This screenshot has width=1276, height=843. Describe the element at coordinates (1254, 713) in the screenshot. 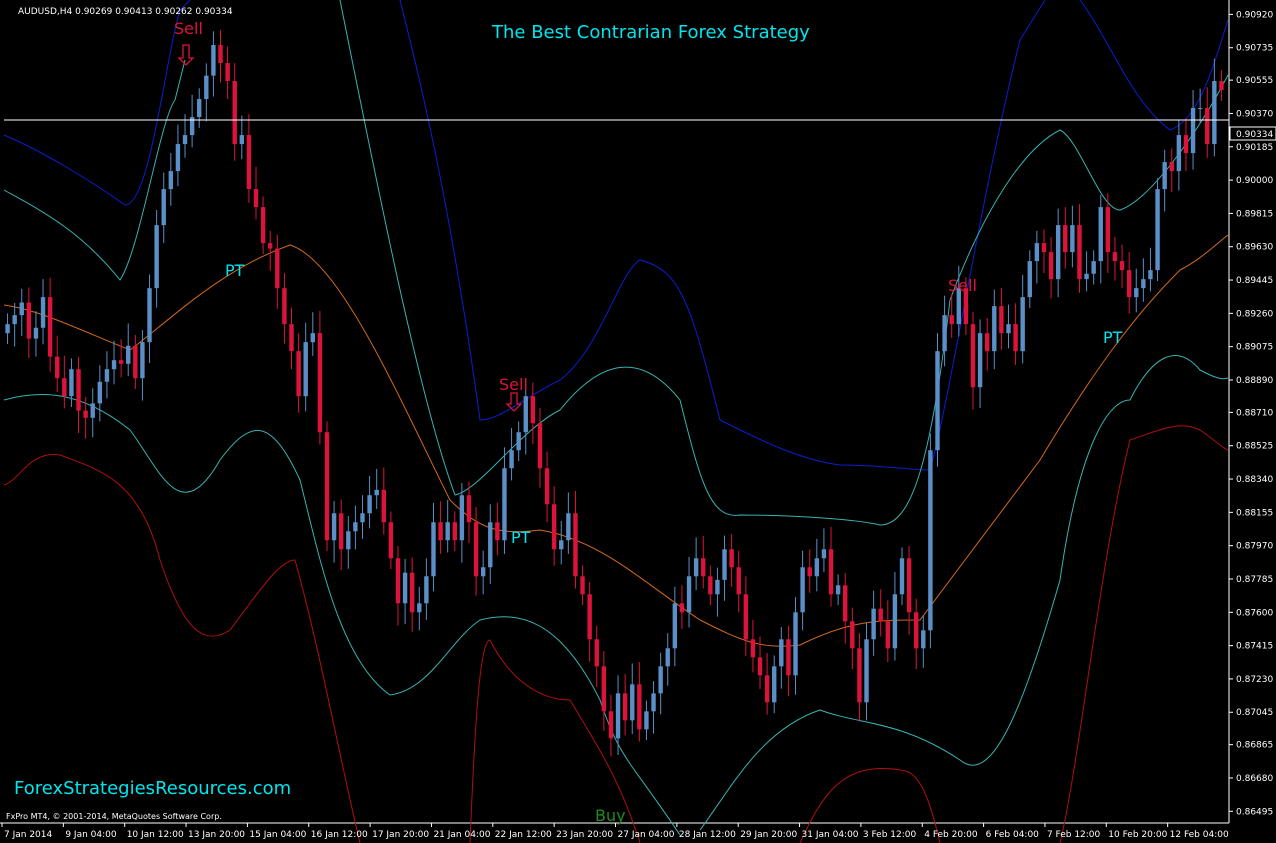

I see `y-tick-label: 0.87045` at that location.